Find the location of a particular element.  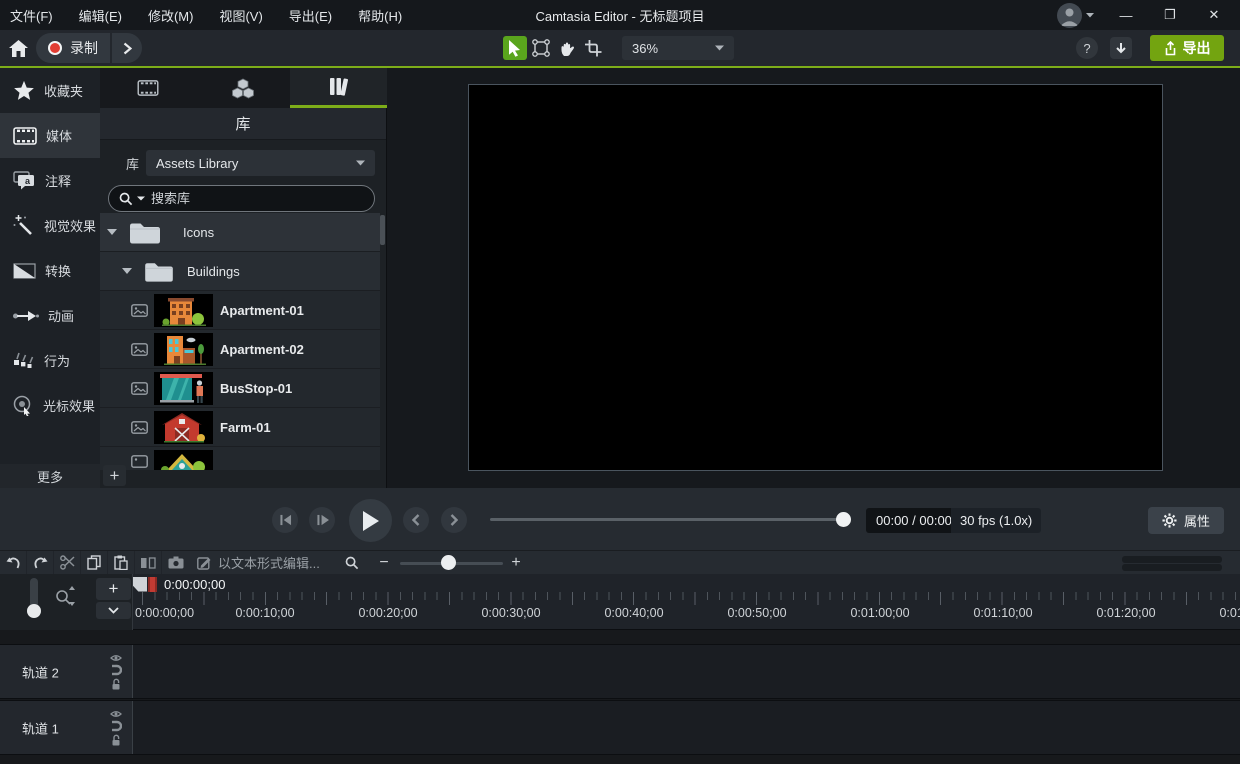

play-button is located at coordinates (370, 520).